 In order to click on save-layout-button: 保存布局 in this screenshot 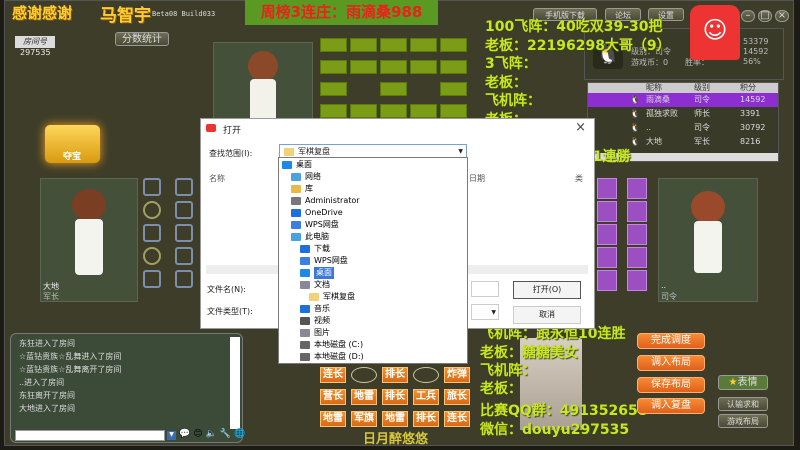, I will do `click(671, 385)`.